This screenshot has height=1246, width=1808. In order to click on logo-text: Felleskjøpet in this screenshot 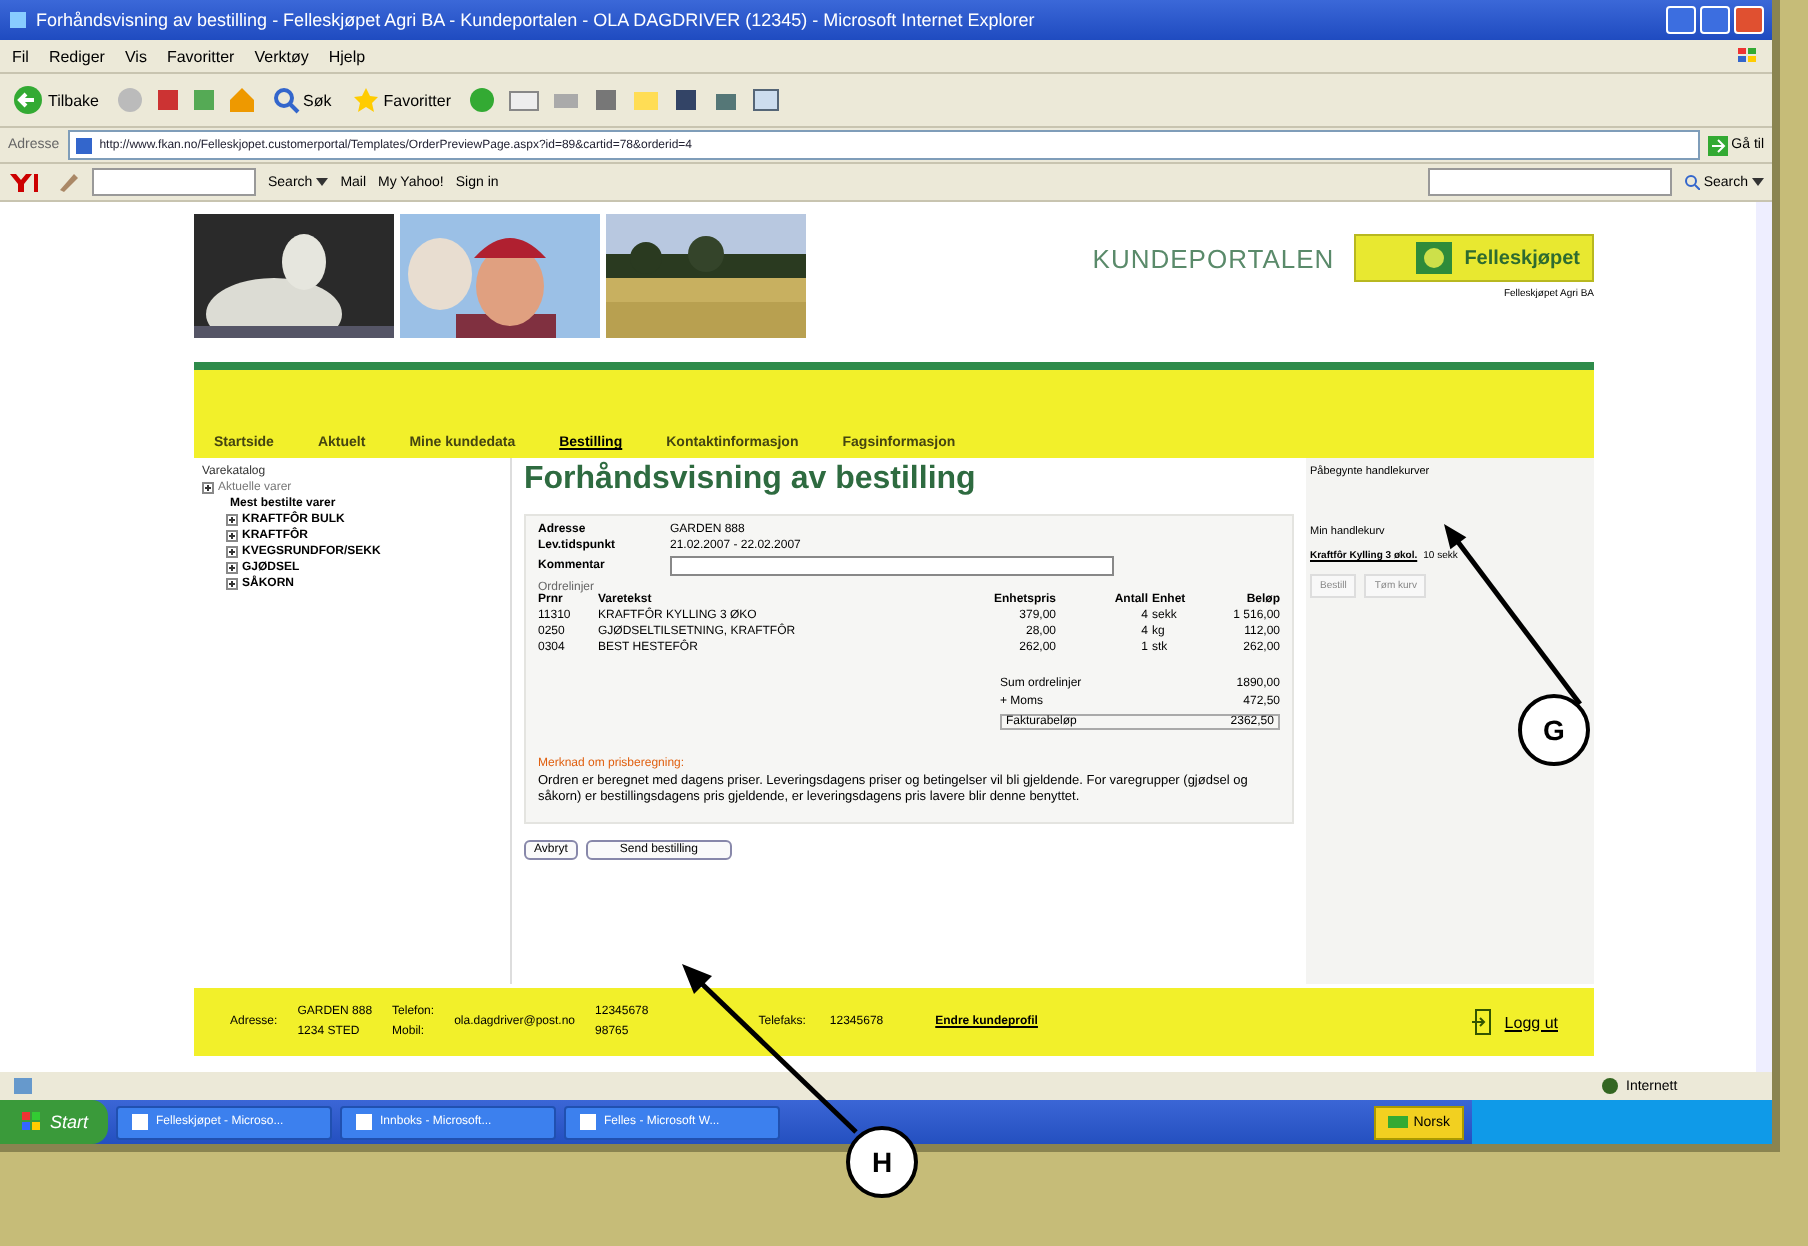, I will do `click(1522, 258)`.